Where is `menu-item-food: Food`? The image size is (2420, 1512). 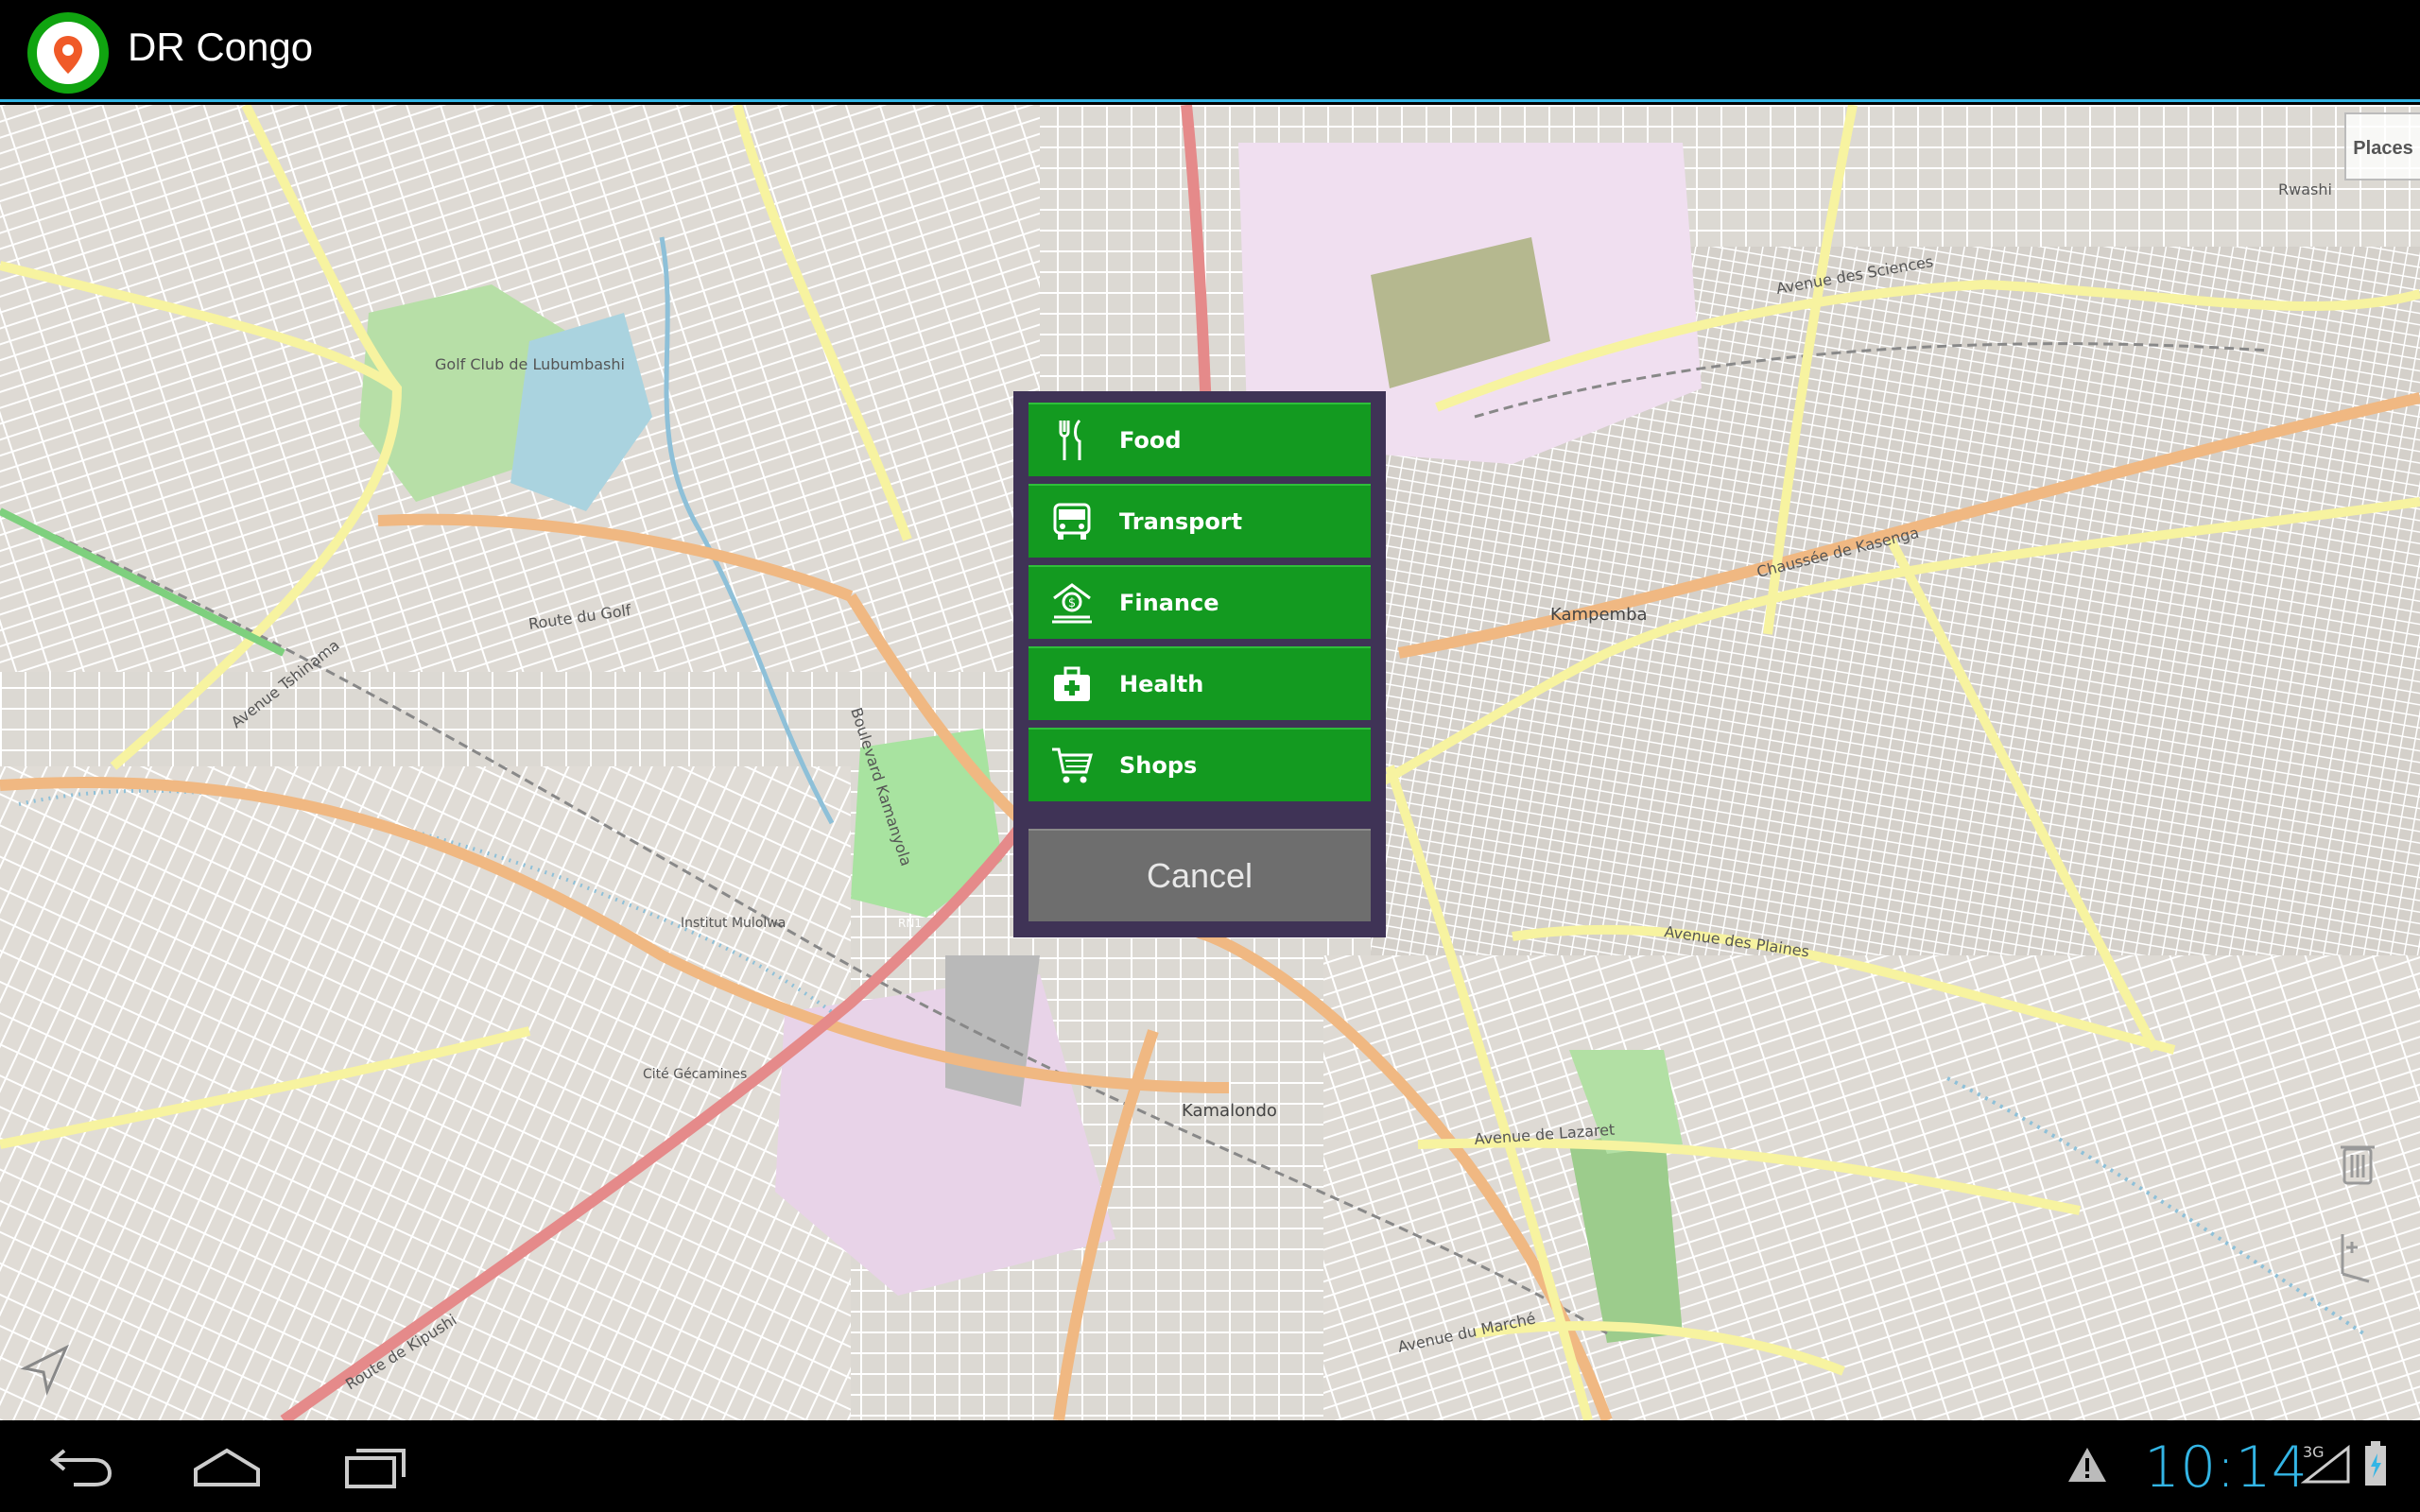 menu-item-food: Food is located at coordinates (1199, 439).